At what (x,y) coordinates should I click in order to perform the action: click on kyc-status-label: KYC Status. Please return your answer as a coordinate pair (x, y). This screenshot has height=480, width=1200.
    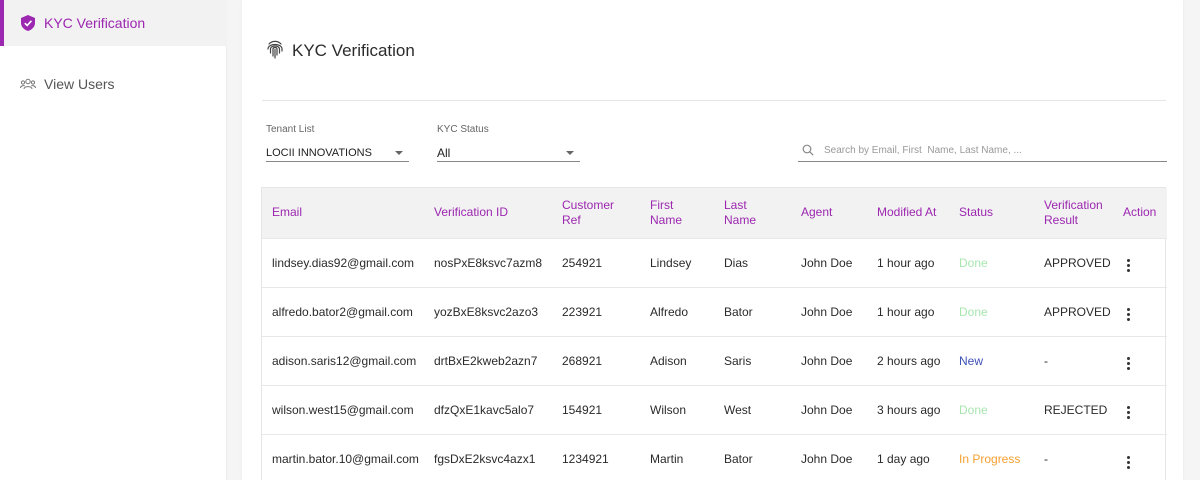
    Looking at the image, I should click on (463, 129).